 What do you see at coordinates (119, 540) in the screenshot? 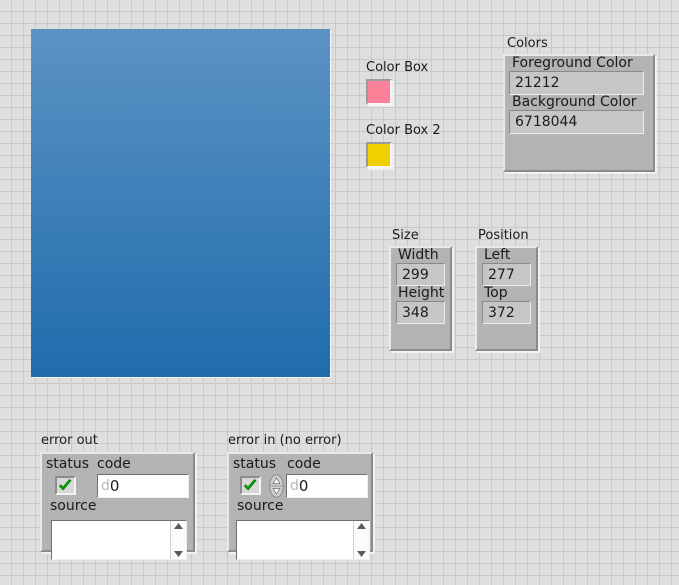
I see `error-out-source-field` at bounding box center [119, 540].